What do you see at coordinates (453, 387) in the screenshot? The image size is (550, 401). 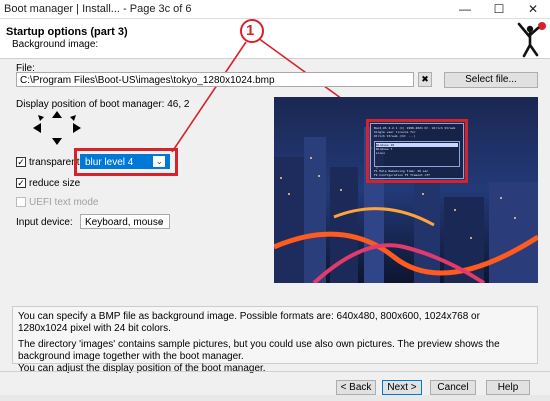 I see `cancel-button: Cancel` at bounding box center [453, 387].